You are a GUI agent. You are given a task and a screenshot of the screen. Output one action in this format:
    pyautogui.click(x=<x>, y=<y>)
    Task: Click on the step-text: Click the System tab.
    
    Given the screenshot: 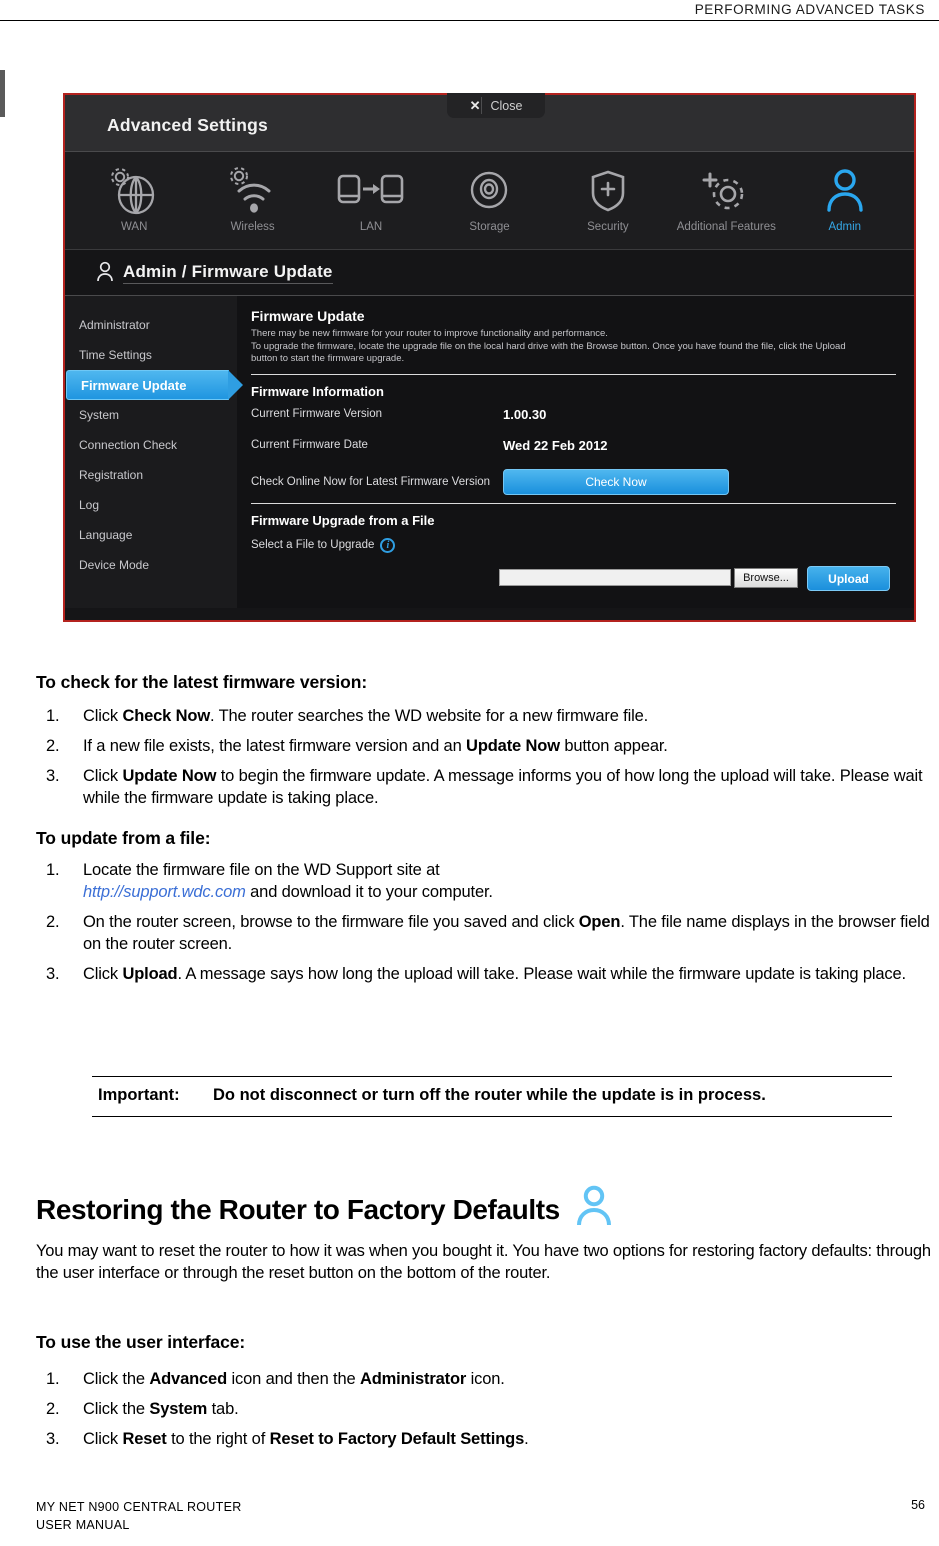 What is the action you would take?
    pyautogui.click(x=161, y=1408)
    